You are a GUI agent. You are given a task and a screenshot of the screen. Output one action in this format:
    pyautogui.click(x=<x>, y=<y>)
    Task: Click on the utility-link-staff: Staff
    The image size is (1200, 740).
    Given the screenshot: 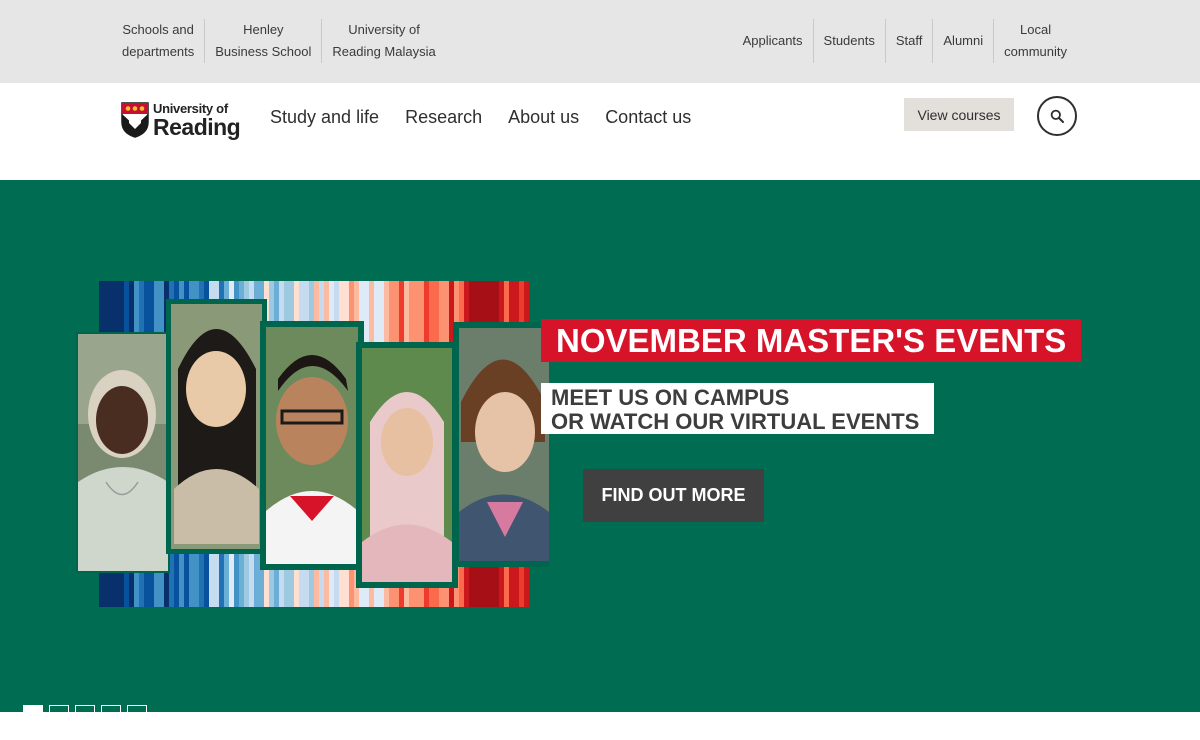 What is the action you would take?
    pyautogui.click(x=910, y=41)
    